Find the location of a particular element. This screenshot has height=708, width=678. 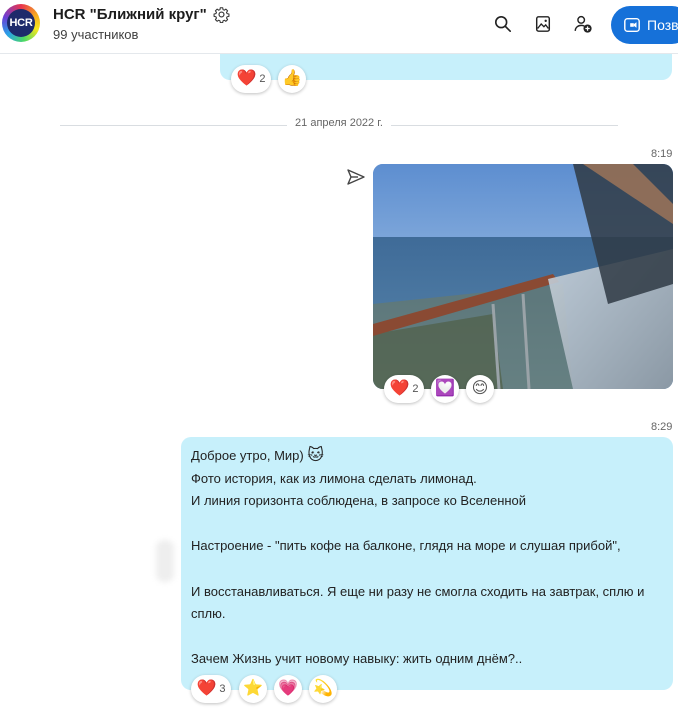

smile-icon: 😊 is located at coordinates (480, 388).